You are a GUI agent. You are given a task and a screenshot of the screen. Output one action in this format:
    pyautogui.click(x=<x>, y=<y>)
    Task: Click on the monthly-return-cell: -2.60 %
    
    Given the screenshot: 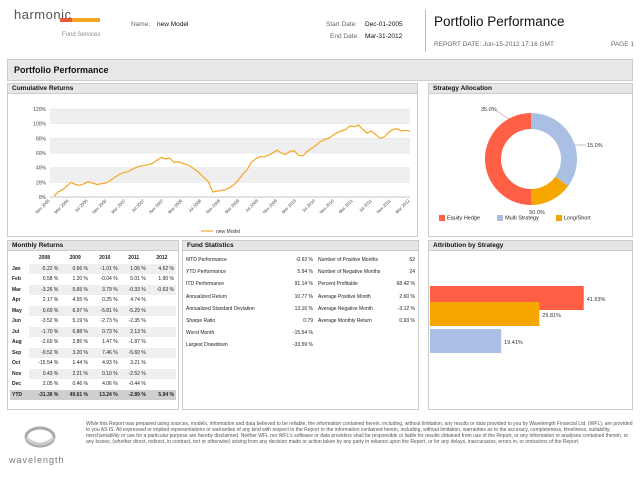 What is the action you would take?
    pyautogui.click(x=50, y=342)
    